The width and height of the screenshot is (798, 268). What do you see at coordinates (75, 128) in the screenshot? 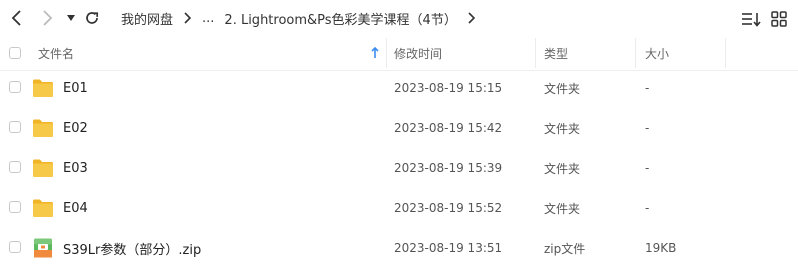
I see `file-name: E02` at bounding box center [75, 128].